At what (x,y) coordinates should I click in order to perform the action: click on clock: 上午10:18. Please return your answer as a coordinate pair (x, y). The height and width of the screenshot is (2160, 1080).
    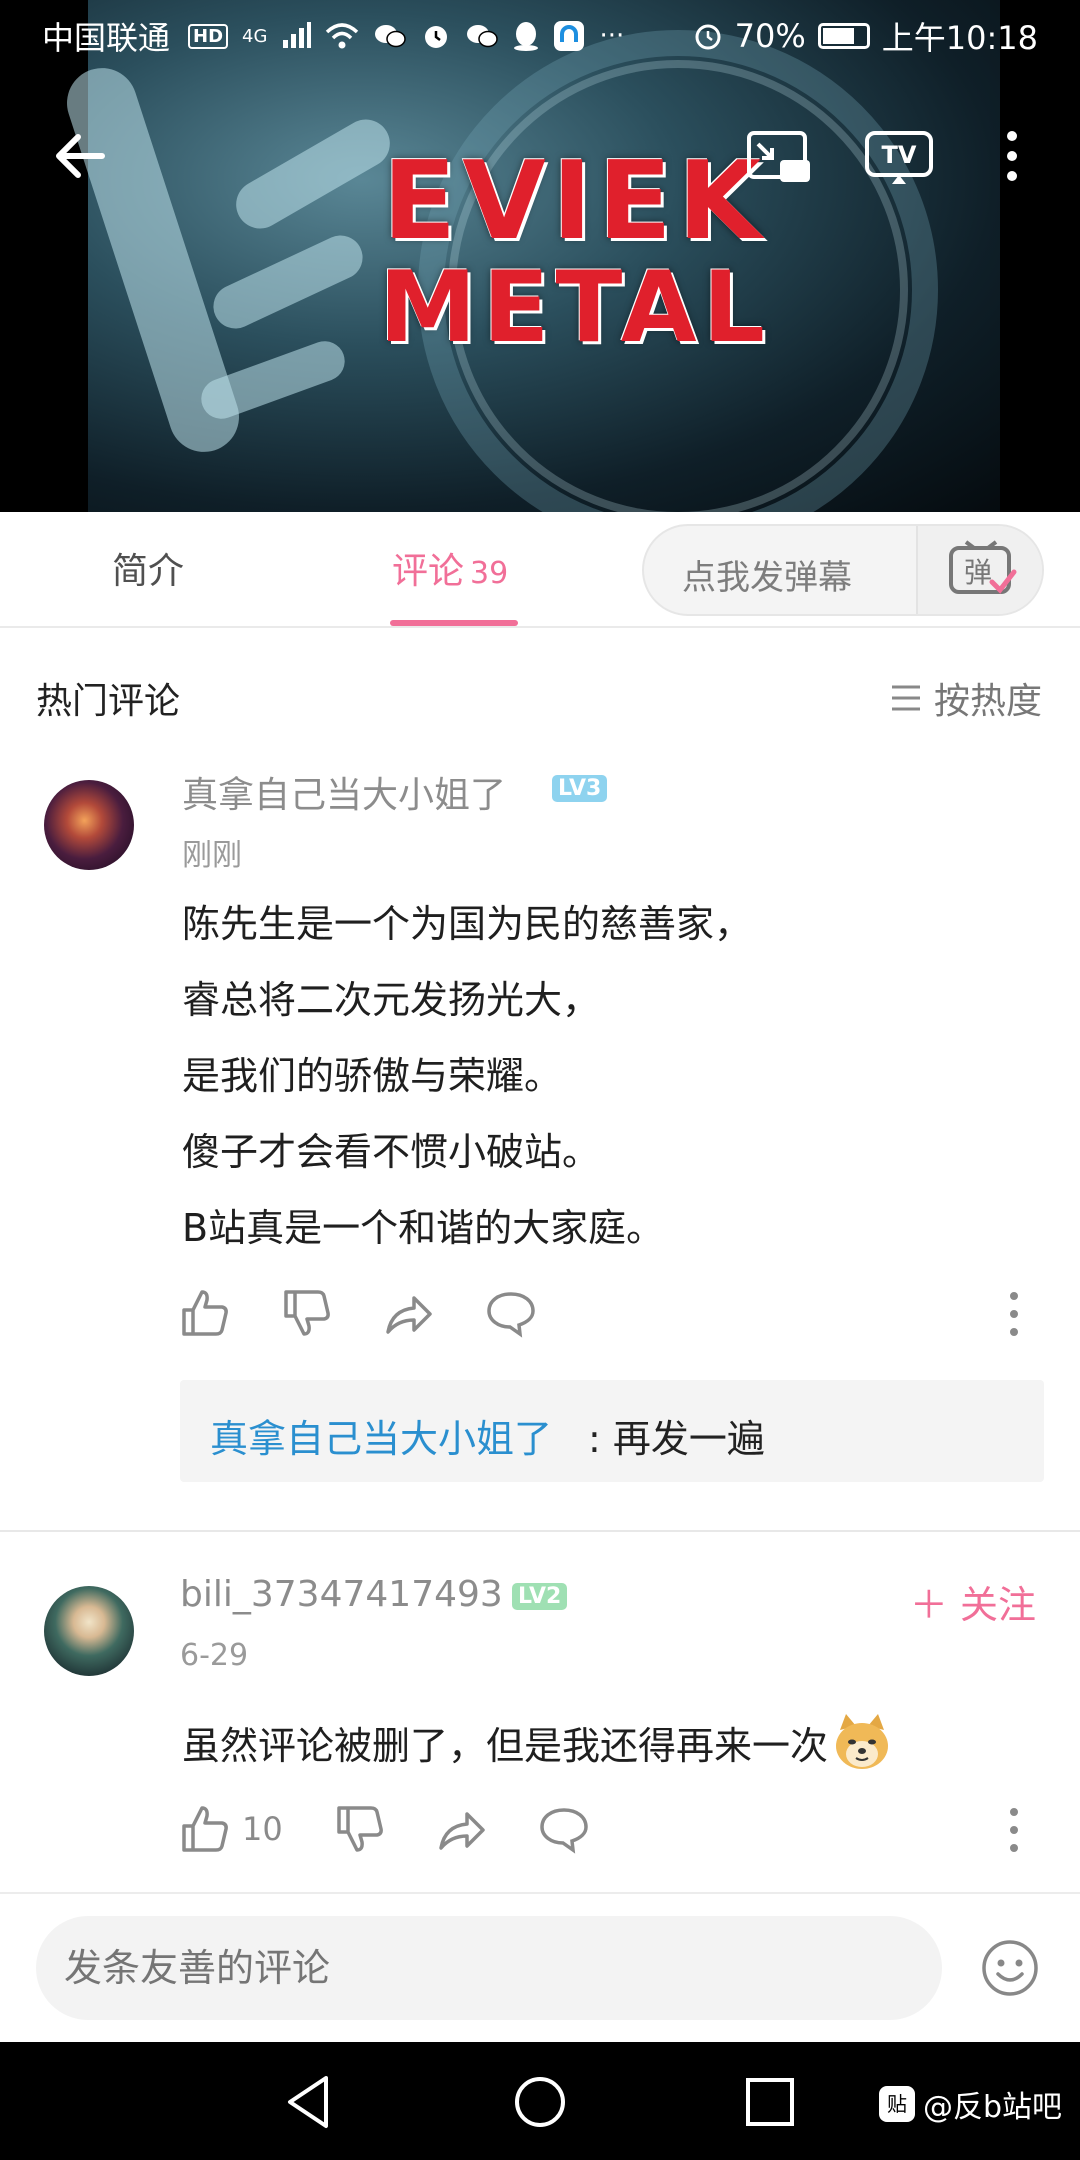
    Looking at the image, I should click on (959, 38).